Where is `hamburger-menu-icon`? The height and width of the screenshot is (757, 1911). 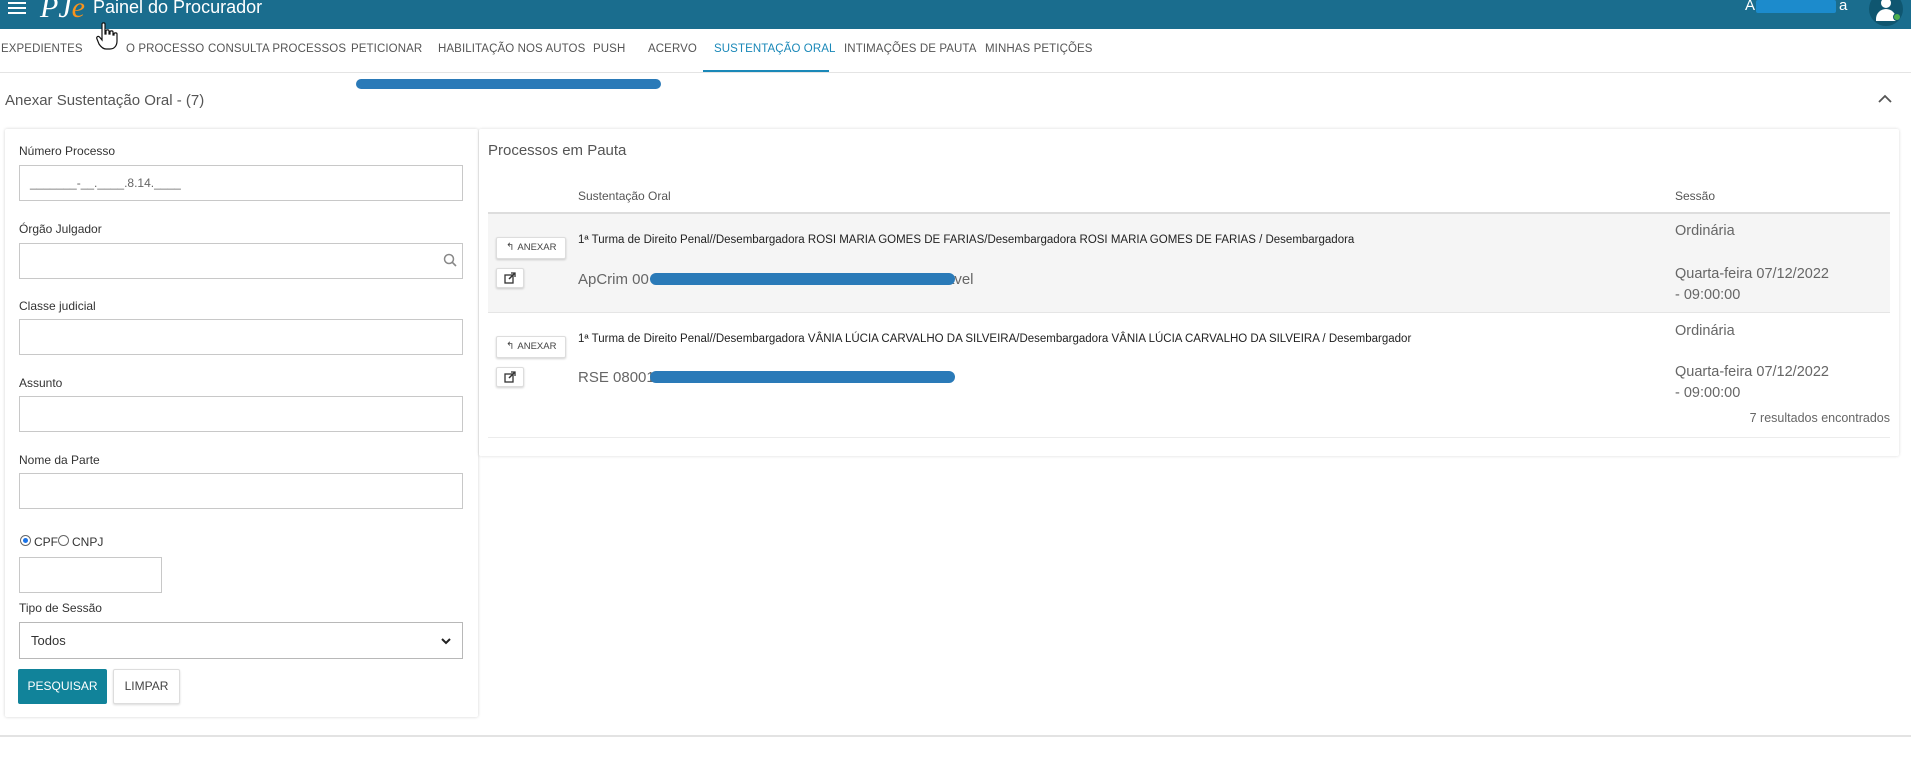
hamburger-menu-icon is located at coordinates (18, 8).